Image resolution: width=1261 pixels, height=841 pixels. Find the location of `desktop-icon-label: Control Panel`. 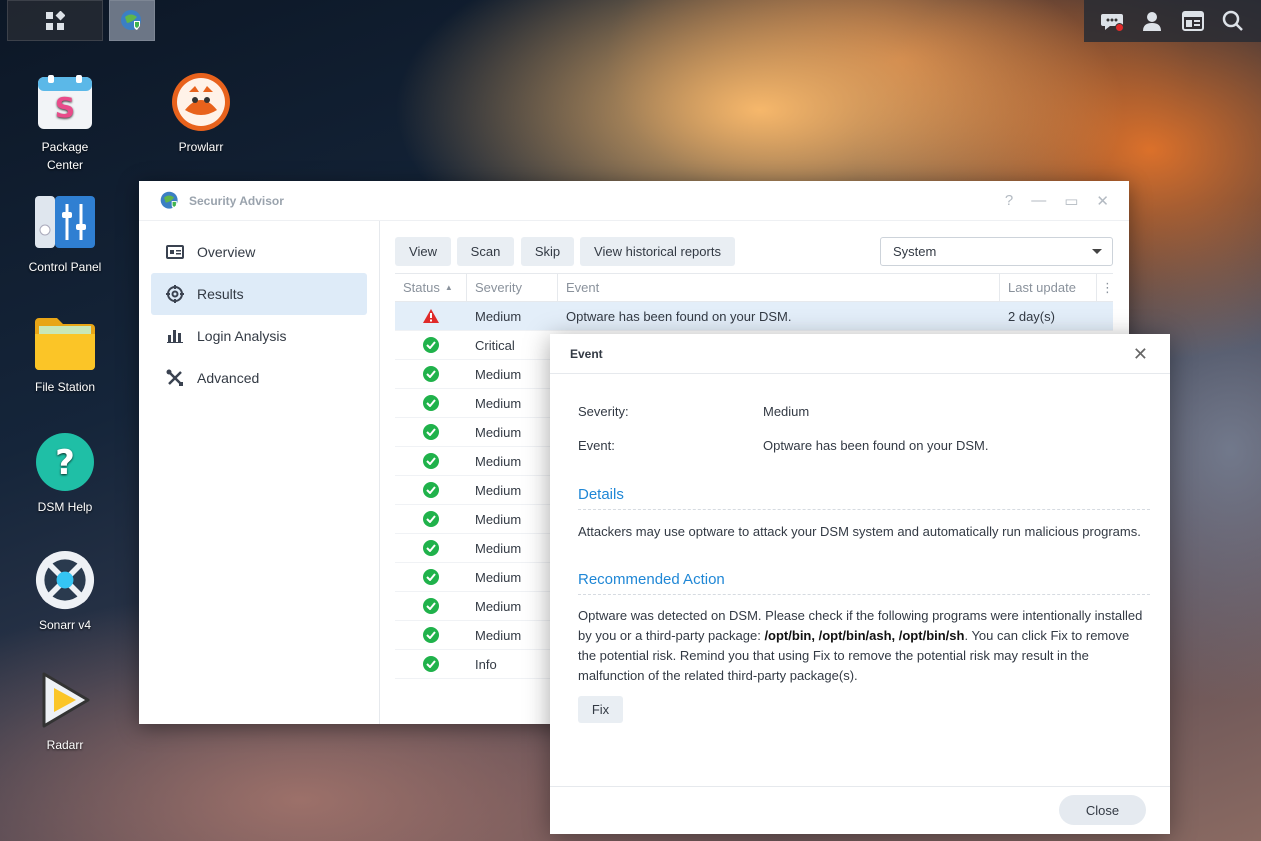

desktop-icon-label: Control Panel is located at coordinates (65, 267).